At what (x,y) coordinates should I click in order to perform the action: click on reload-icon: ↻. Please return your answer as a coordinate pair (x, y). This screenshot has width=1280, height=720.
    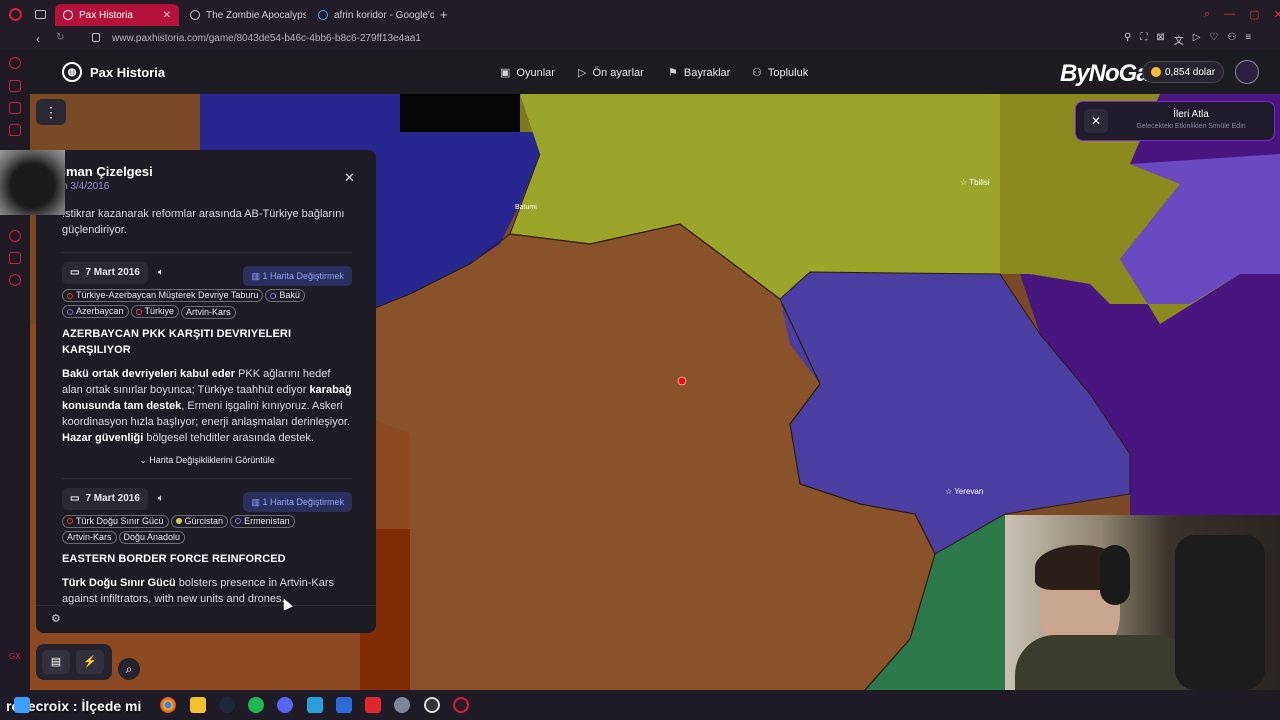
    Looking at the image, I should click on (60, 37).